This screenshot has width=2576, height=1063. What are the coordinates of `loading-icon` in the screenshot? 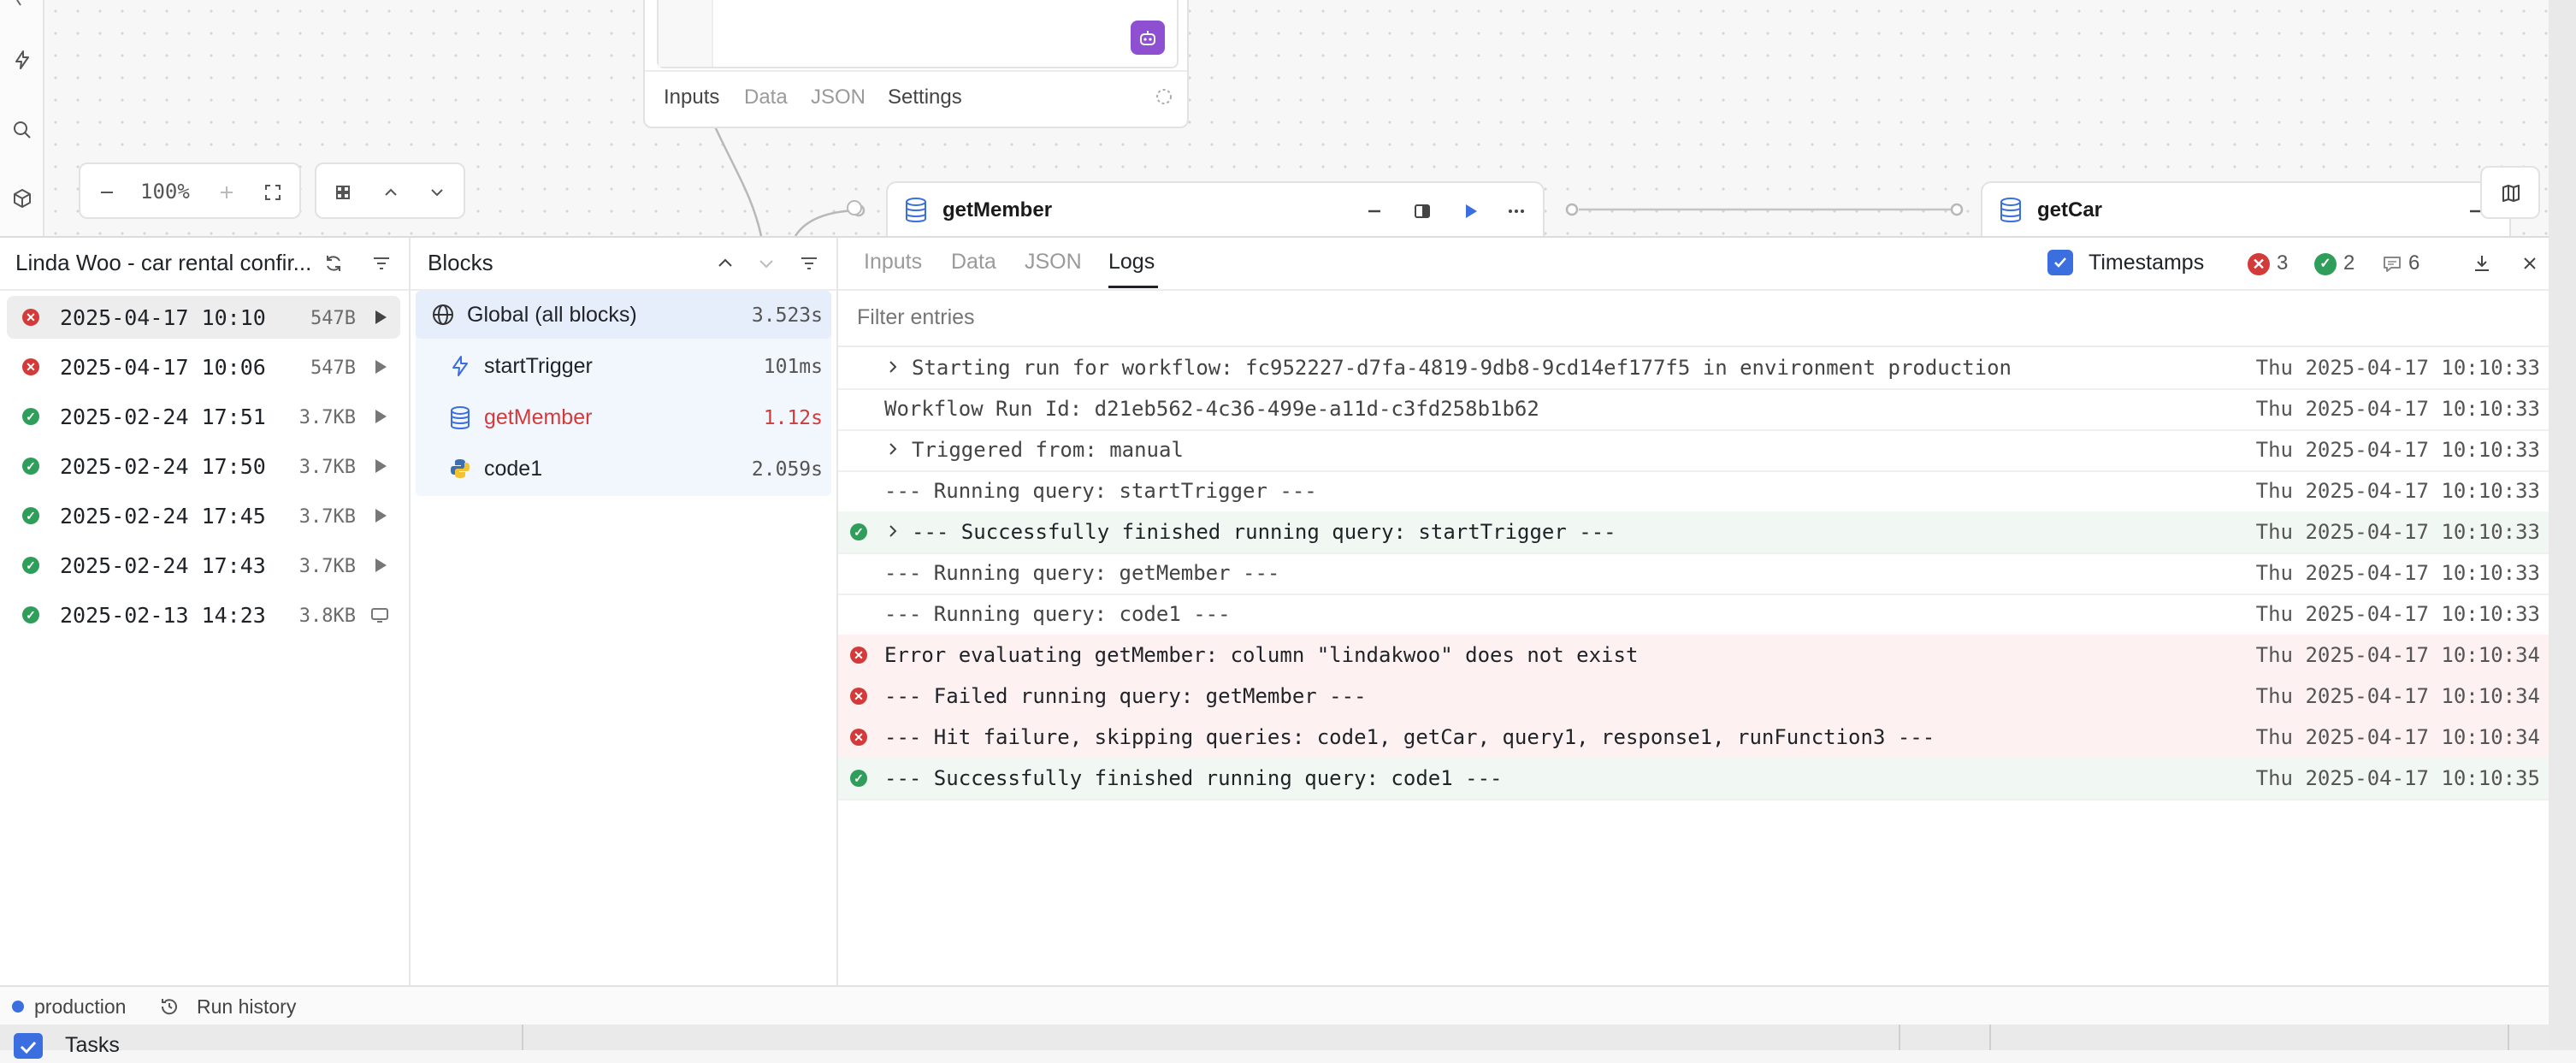 It's located at (1164, 96).